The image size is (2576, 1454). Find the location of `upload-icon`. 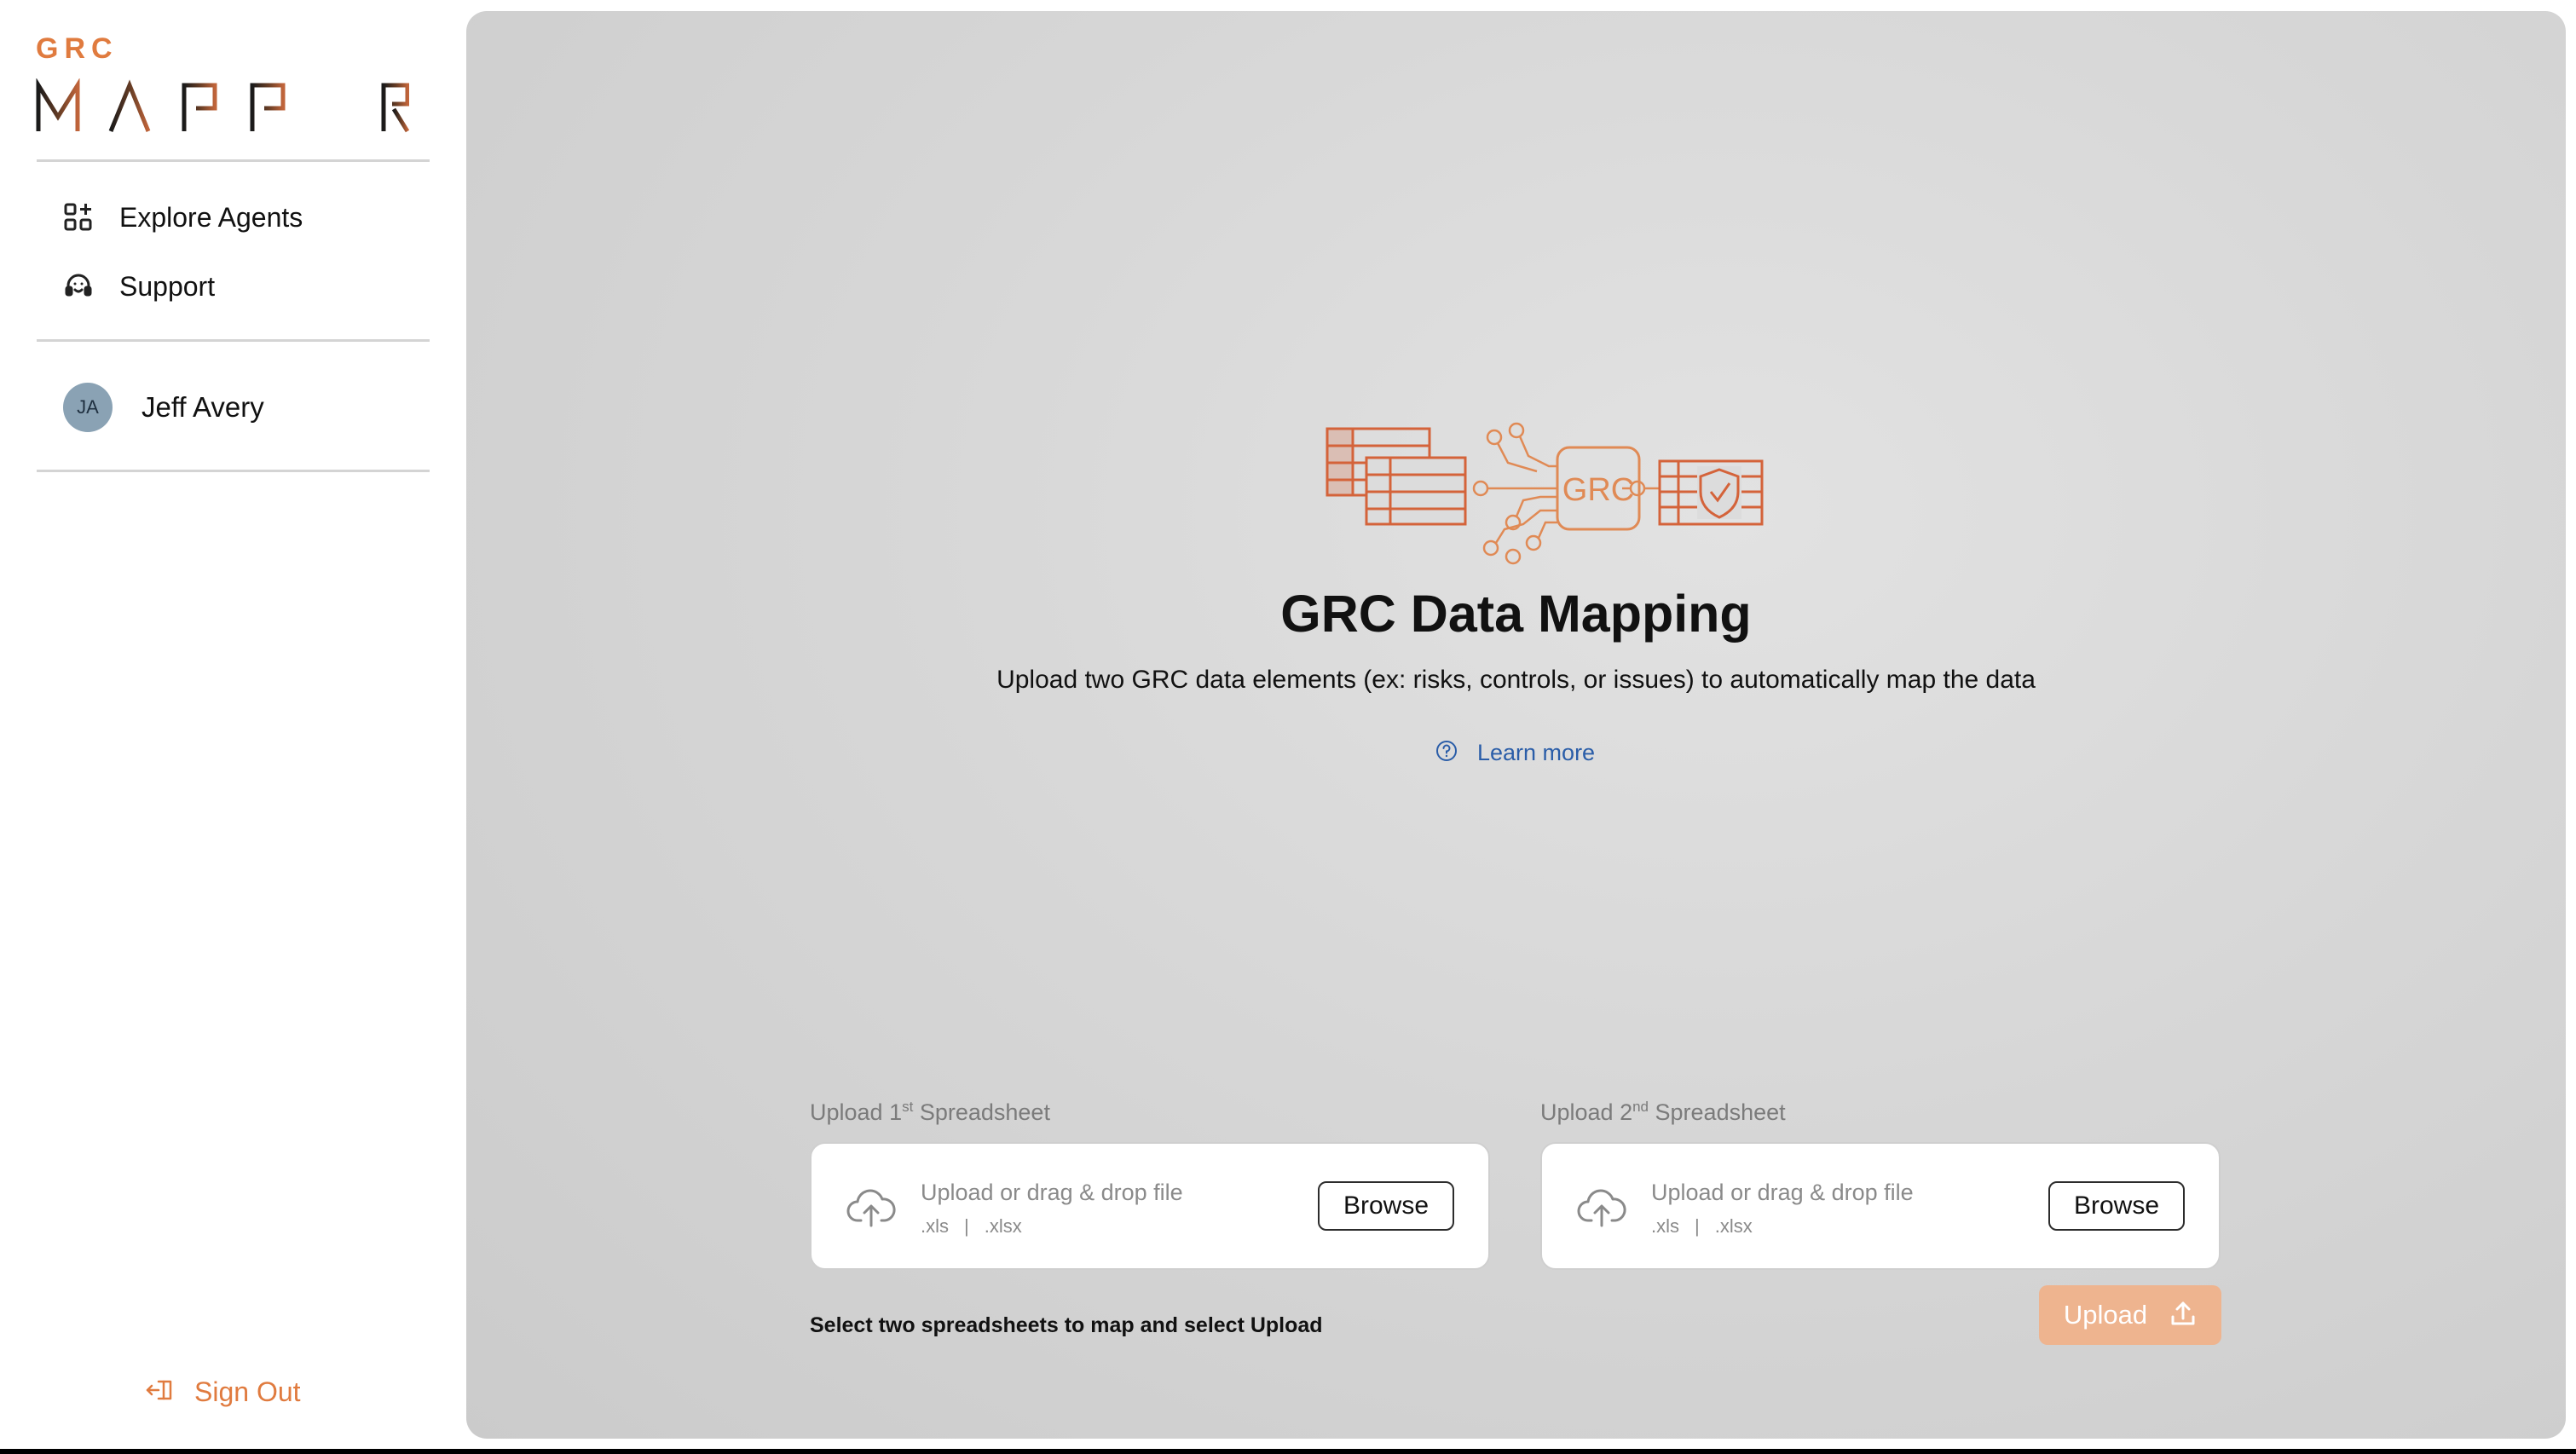

upload-icon is located at coordinates (2183, 1315).